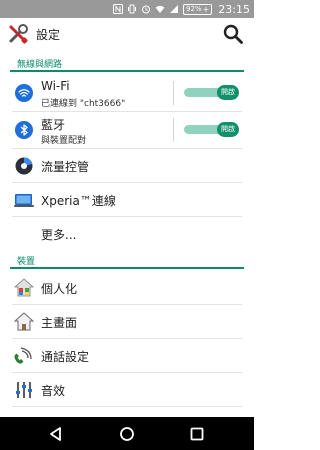 The width and height of the screenshot is (320, 450). I want to click on back-icon, so click(56, 434).